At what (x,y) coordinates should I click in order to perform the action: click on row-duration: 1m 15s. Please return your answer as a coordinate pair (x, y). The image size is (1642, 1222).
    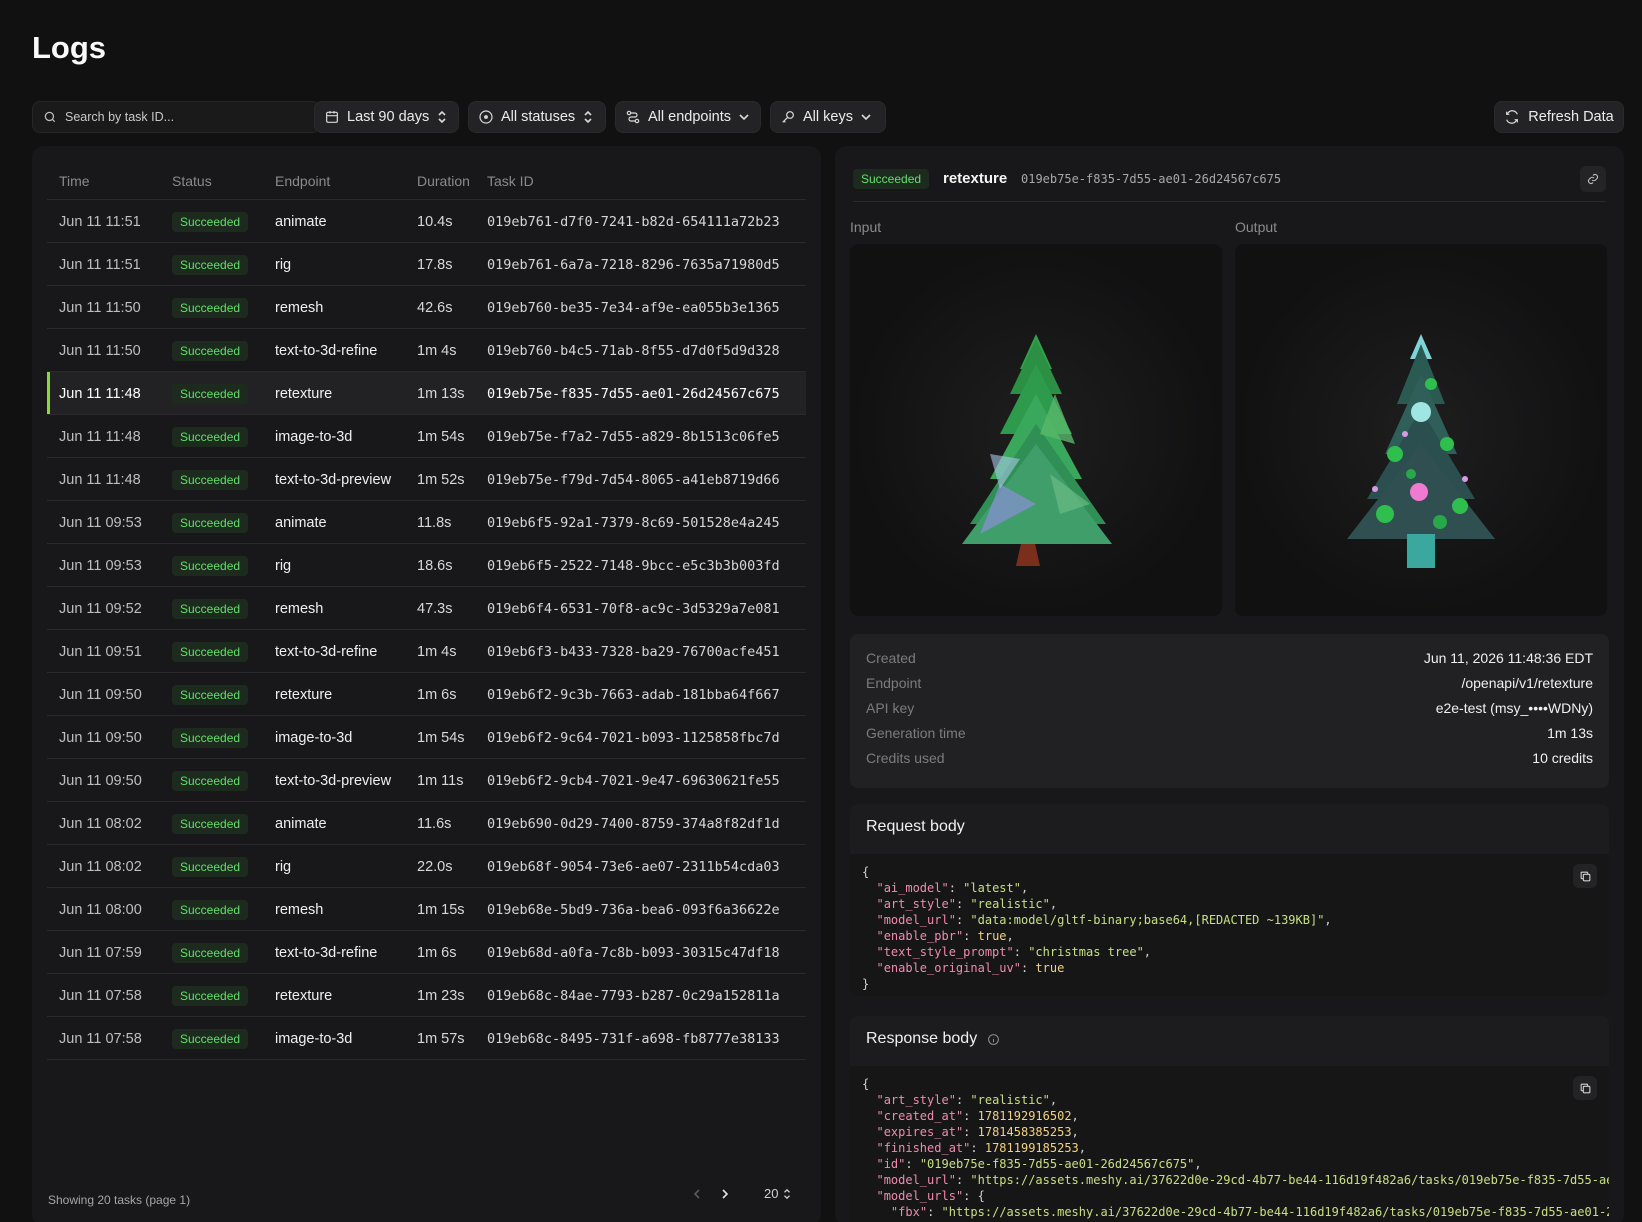
    Looking at the image, I should click on (441, 910).